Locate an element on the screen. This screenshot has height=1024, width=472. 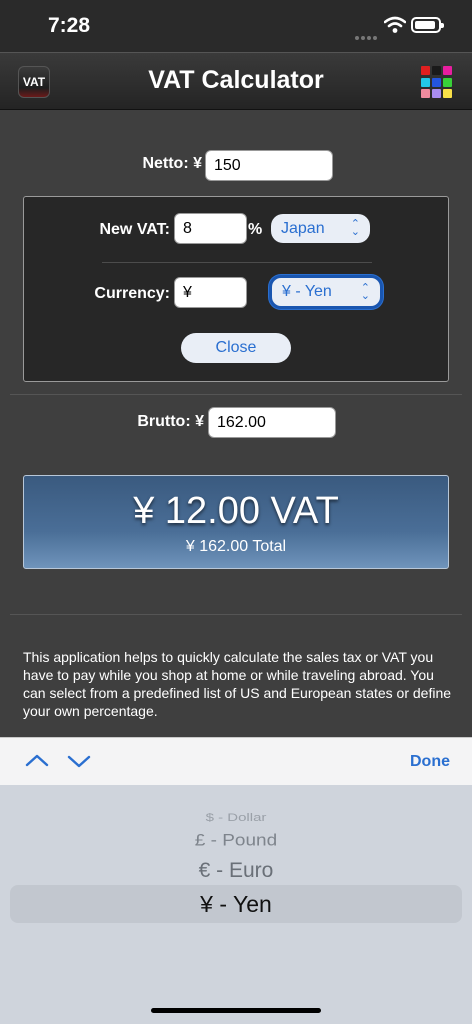
done-button: Done is located at coordinates (430, 762).